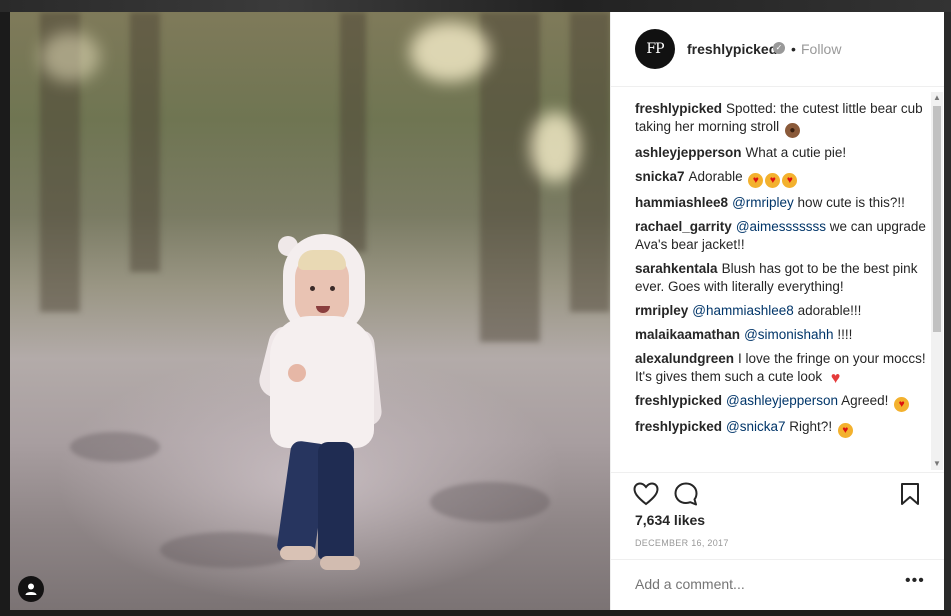 The width and height of the screenshot is (951, 616). What do you see at coordinates (31, 589) in the screenshot?
I see `user-tag-icon` at bounding box center [31, 589].